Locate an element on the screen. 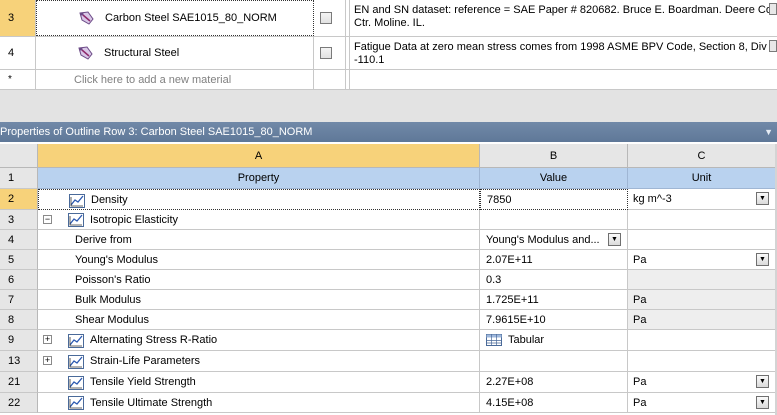  value-cell: 4.15E+08 is located at coordinates (554, 403).